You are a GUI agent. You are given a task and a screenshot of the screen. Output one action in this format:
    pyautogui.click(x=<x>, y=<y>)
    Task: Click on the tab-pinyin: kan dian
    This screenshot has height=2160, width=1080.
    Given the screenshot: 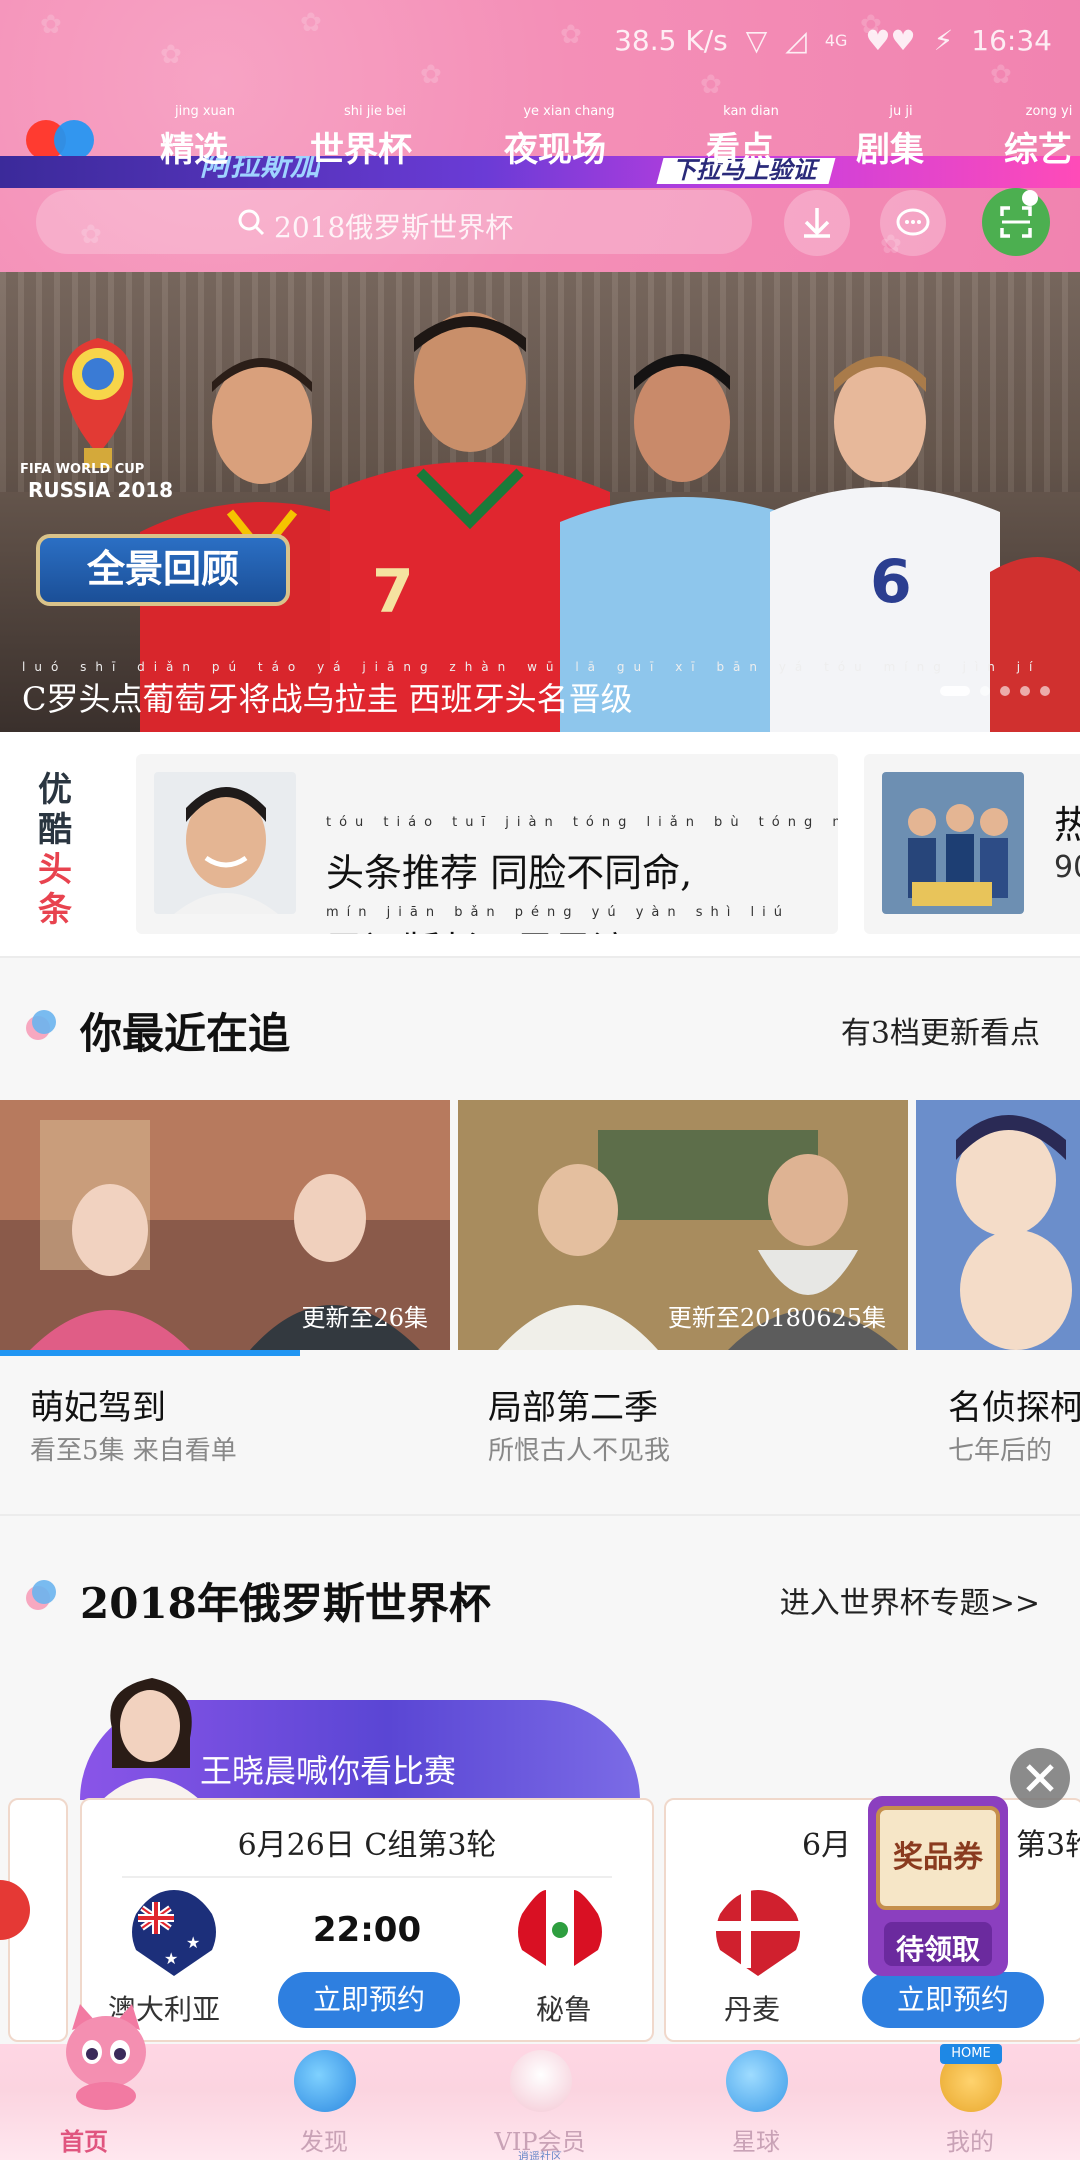 What is the action you would take?
    pyautogui.click(x=751, y=111)
    